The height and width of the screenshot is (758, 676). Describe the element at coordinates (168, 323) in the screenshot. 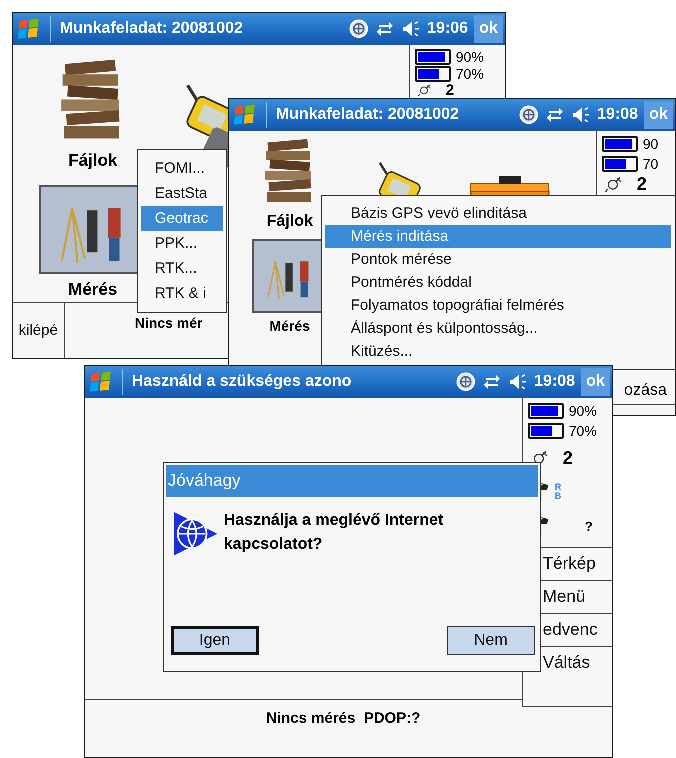

I see `status-text: Nincs mér` at that location.